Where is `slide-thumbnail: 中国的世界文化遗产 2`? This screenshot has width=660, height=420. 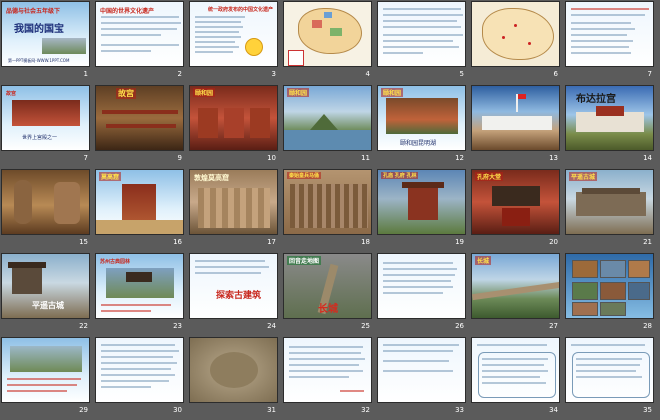
slide-thumbnail: 中国的世界文化遗产 2 is located at coordinates (141, 42).